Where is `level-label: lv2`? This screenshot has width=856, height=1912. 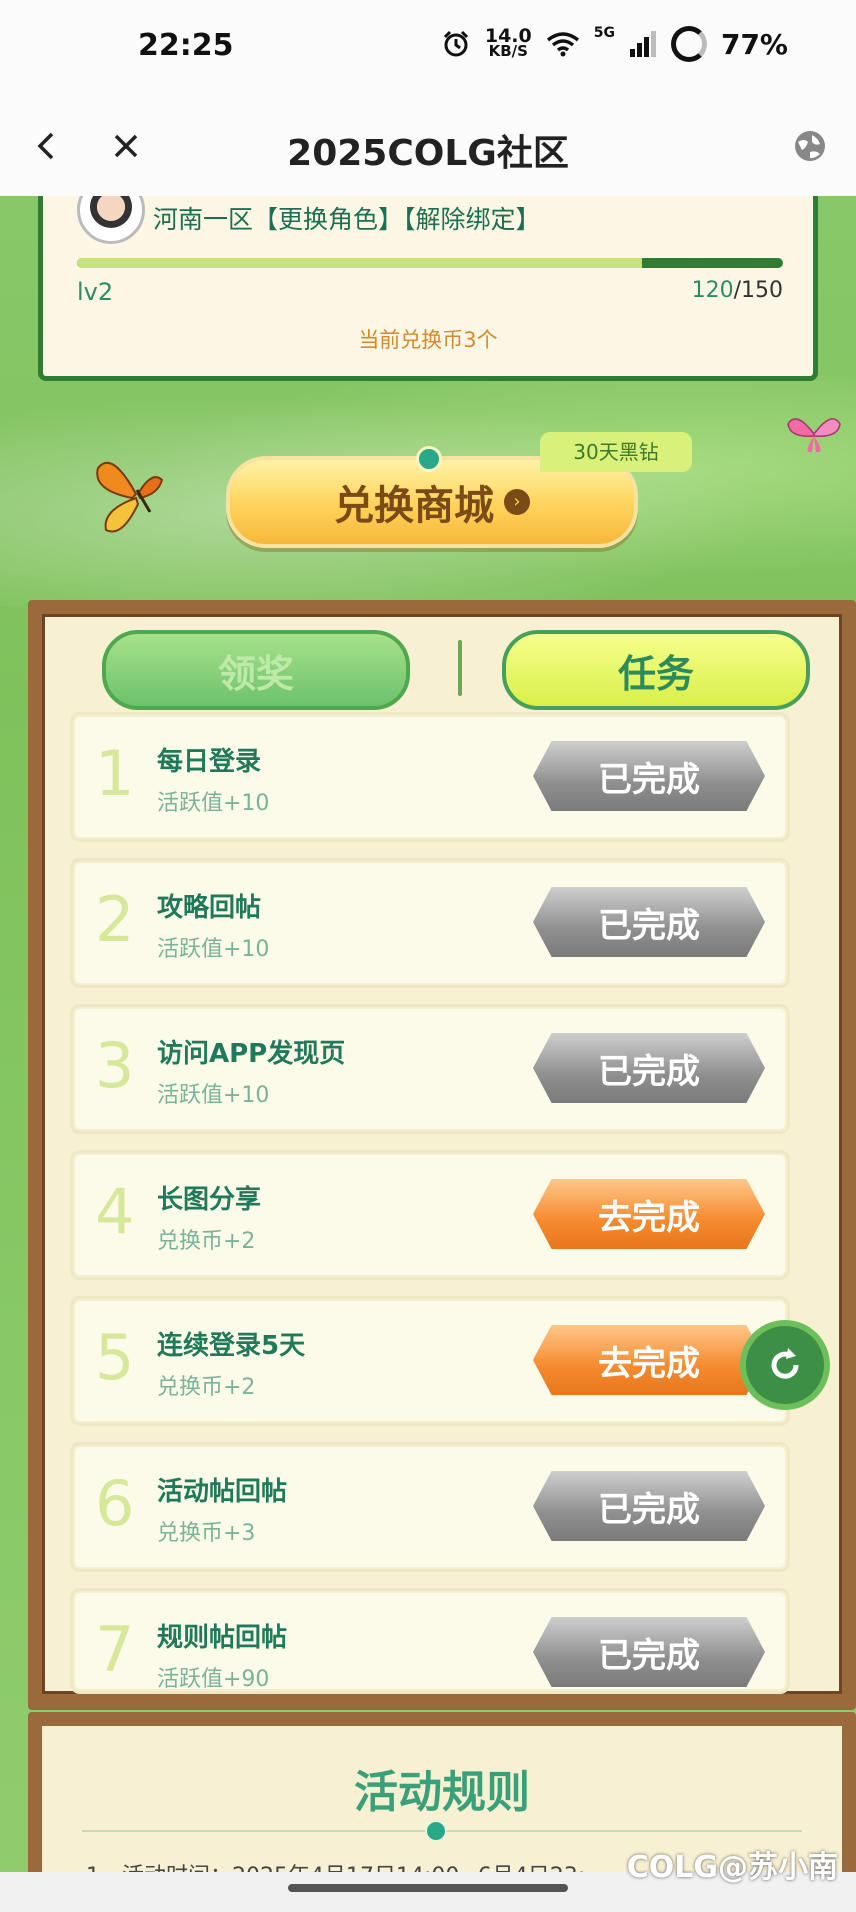 level-label: lv2 is located at coordinates (95, 292).